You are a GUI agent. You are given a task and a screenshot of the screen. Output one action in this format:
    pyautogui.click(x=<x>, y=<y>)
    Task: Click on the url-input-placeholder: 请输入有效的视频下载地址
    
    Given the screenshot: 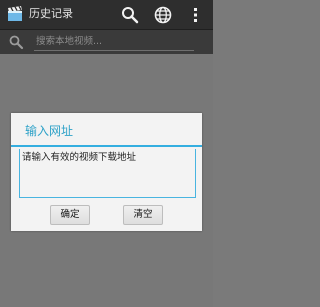 What is the action you would take?
    pyautogui.click(x=79, y=157)
    